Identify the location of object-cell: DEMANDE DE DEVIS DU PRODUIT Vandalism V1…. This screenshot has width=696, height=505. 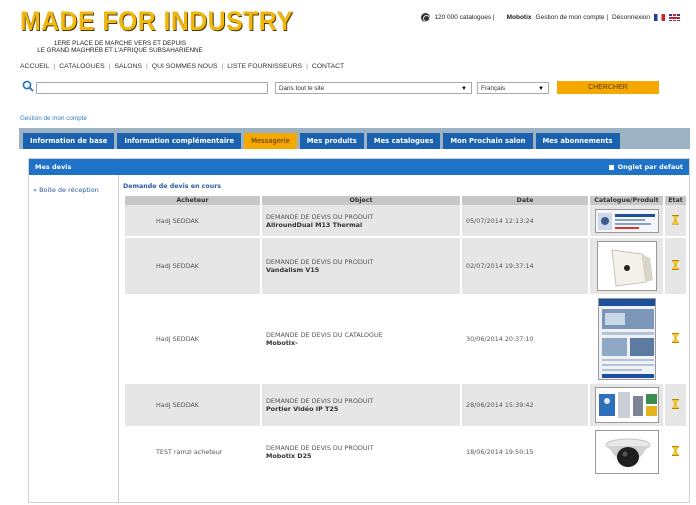
(361, 266).